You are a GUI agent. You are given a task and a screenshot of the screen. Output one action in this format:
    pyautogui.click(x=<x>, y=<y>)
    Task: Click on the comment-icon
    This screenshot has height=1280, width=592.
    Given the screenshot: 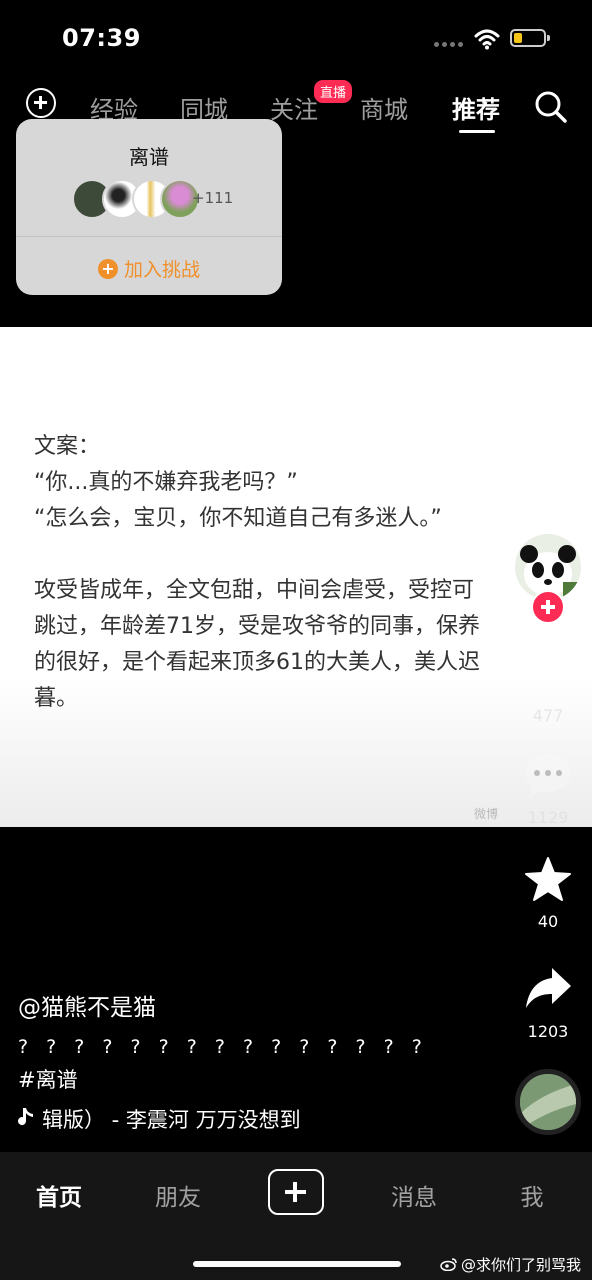 What is the action you would take?
    pyautogui.click(x=548, y=777)
    